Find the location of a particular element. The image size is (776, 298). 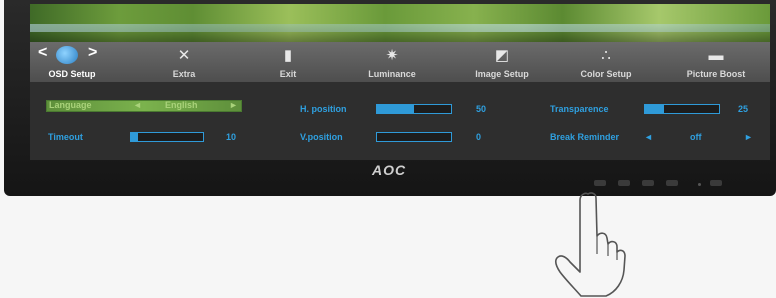

tab-extra: ✕ Extra is located at coordinates (184, 62).